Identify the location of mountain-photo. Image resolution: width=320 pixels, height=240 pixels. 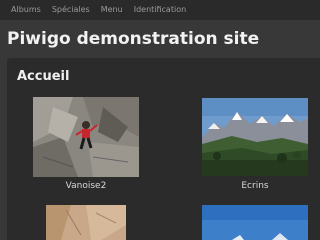
(255, 137).